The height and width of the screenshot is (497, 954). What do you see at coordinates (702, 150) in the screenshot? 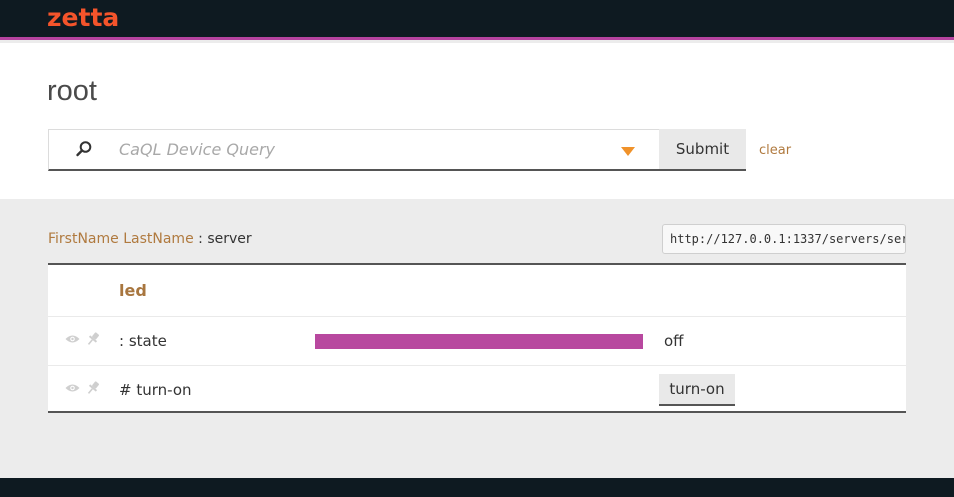
I see `submit-button: Submit` at bounding box center [702, 150].